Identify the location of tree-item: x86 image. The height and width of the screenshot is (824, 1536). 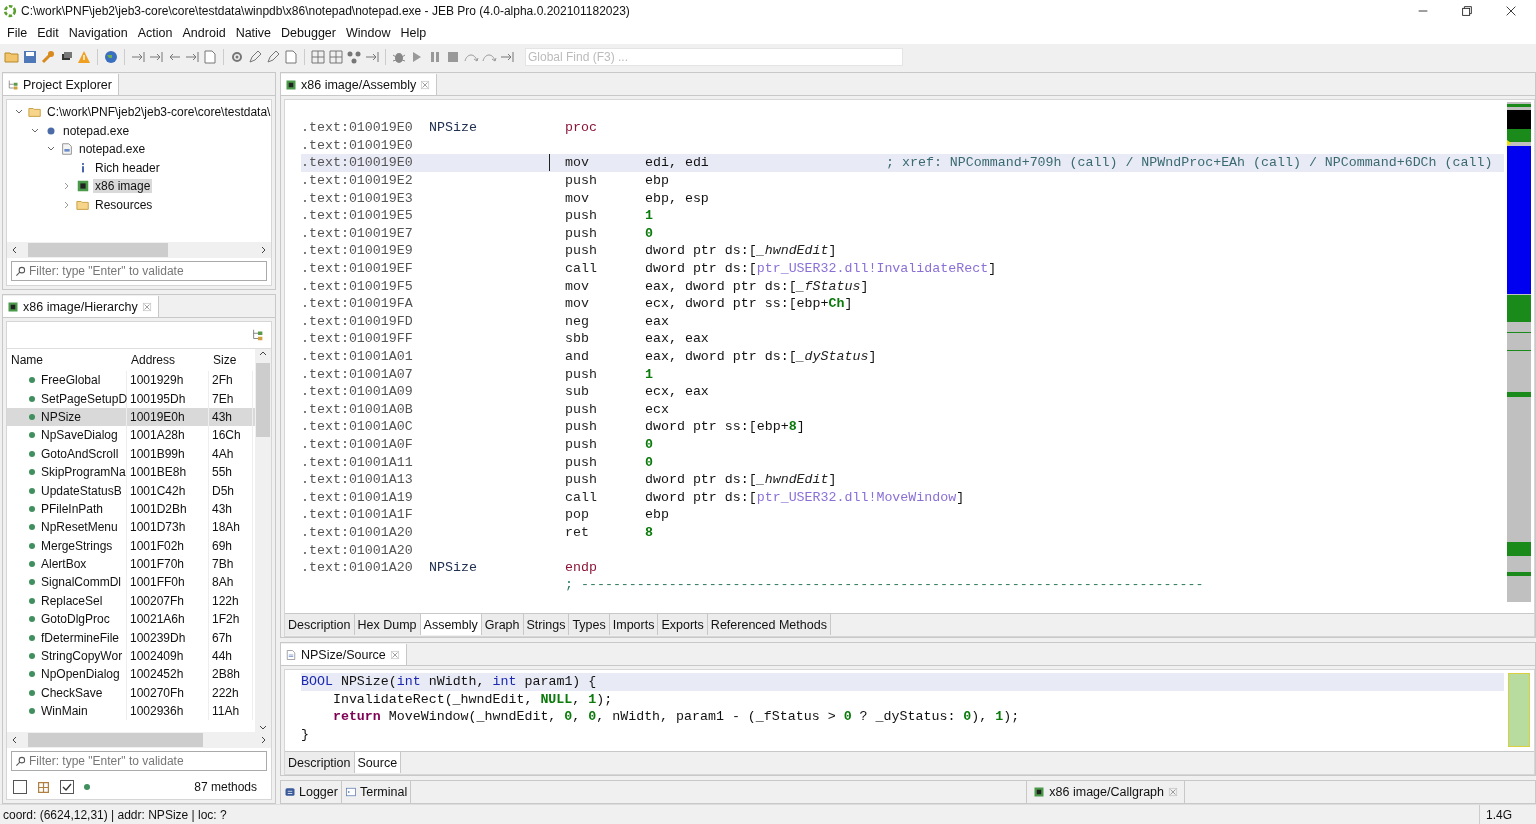
(123, 186).